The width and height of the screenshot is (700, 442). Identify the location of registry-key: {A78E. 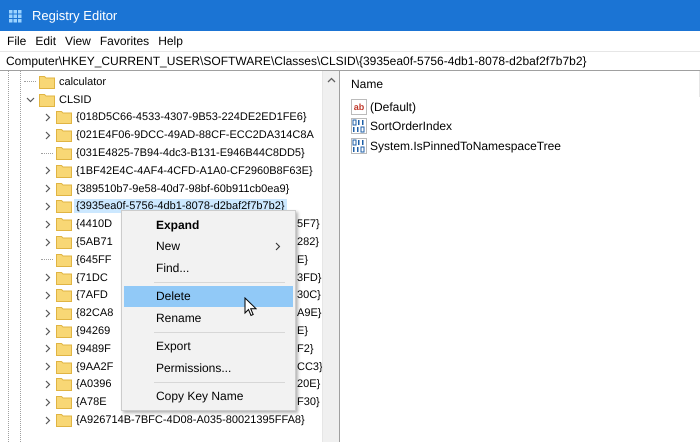
(91, 402).